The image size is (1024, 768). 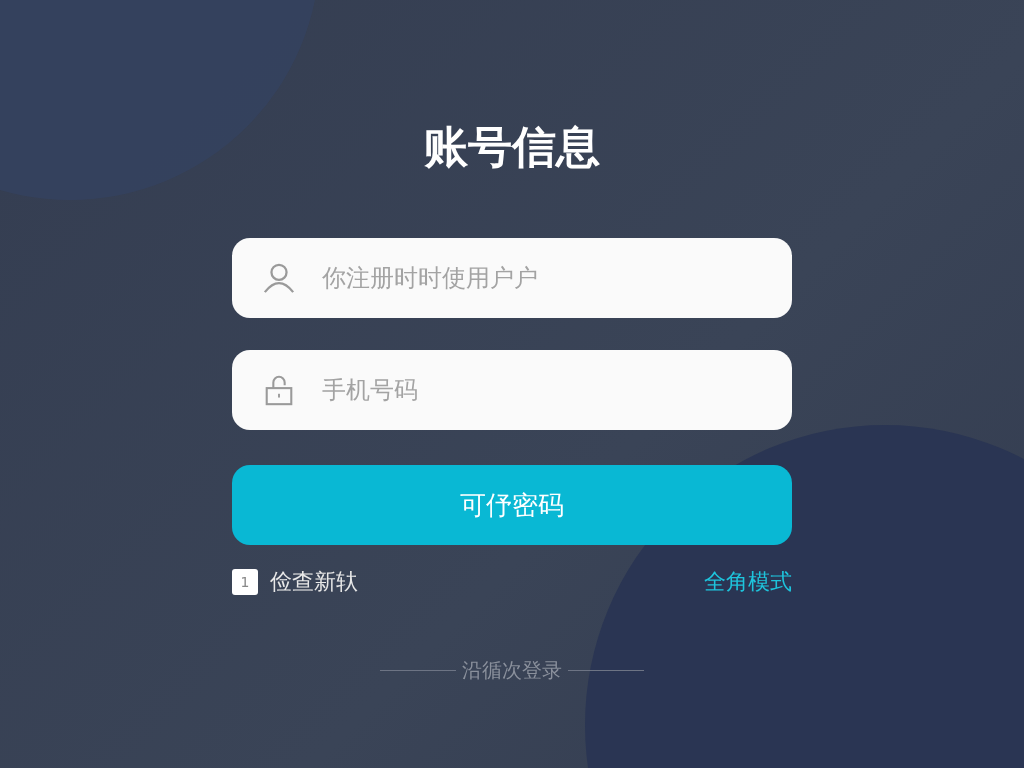 I want to click on submit-button: 可伃密码, so click(x=512, y=505).